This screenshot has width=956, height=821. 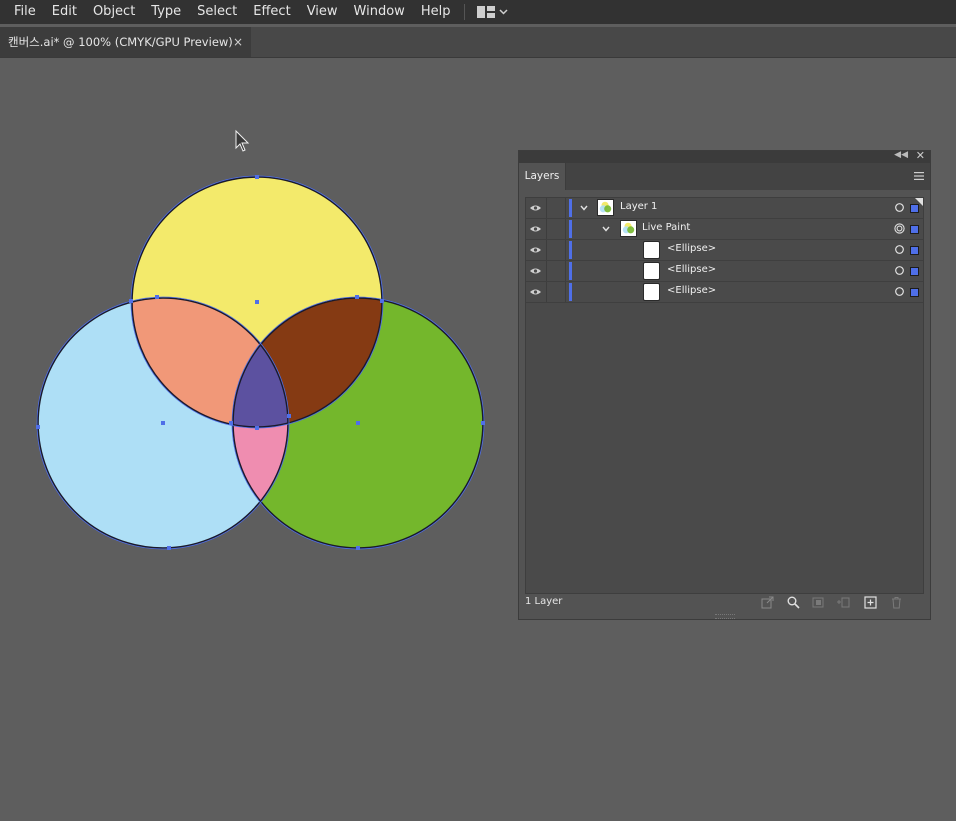 What do you see at coordinates (666, 227) in the screenshot?
I see `layer-name: Live Paint` at bounding box center [666, 227].